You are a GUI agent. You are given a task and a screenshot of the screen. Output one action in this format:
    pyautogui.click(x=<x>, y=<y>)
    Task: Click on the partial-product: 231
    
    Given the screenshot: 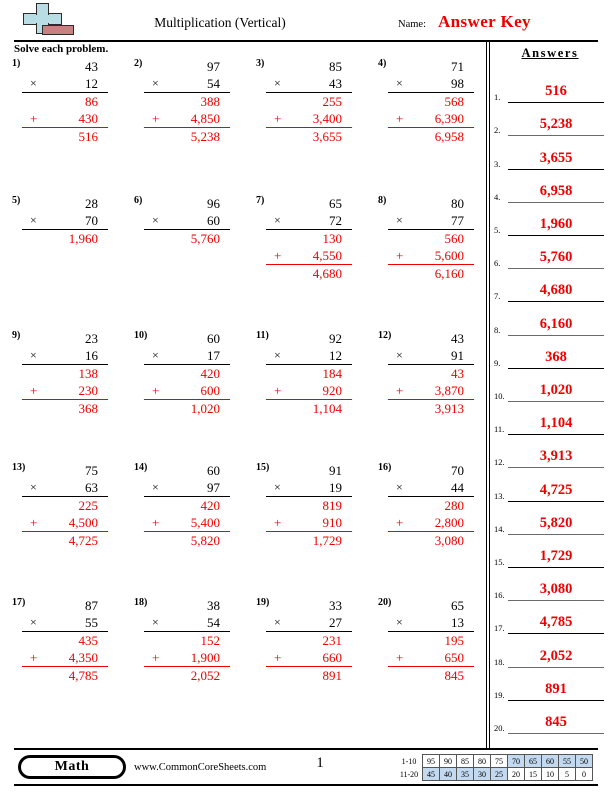 What is the action you would take?
    pyautogui.click(x=309, y=640)
    